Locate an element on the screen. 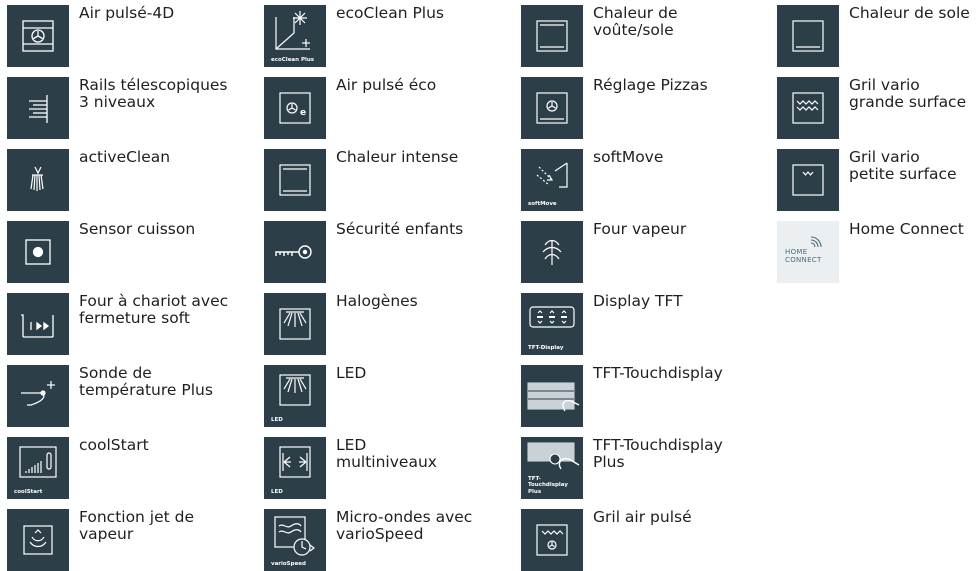 This screenshot has height=571, width=977. feature-item-telescopic-rails: Rails télescopiques 3 niveaux is located at coordinates (122, 108).